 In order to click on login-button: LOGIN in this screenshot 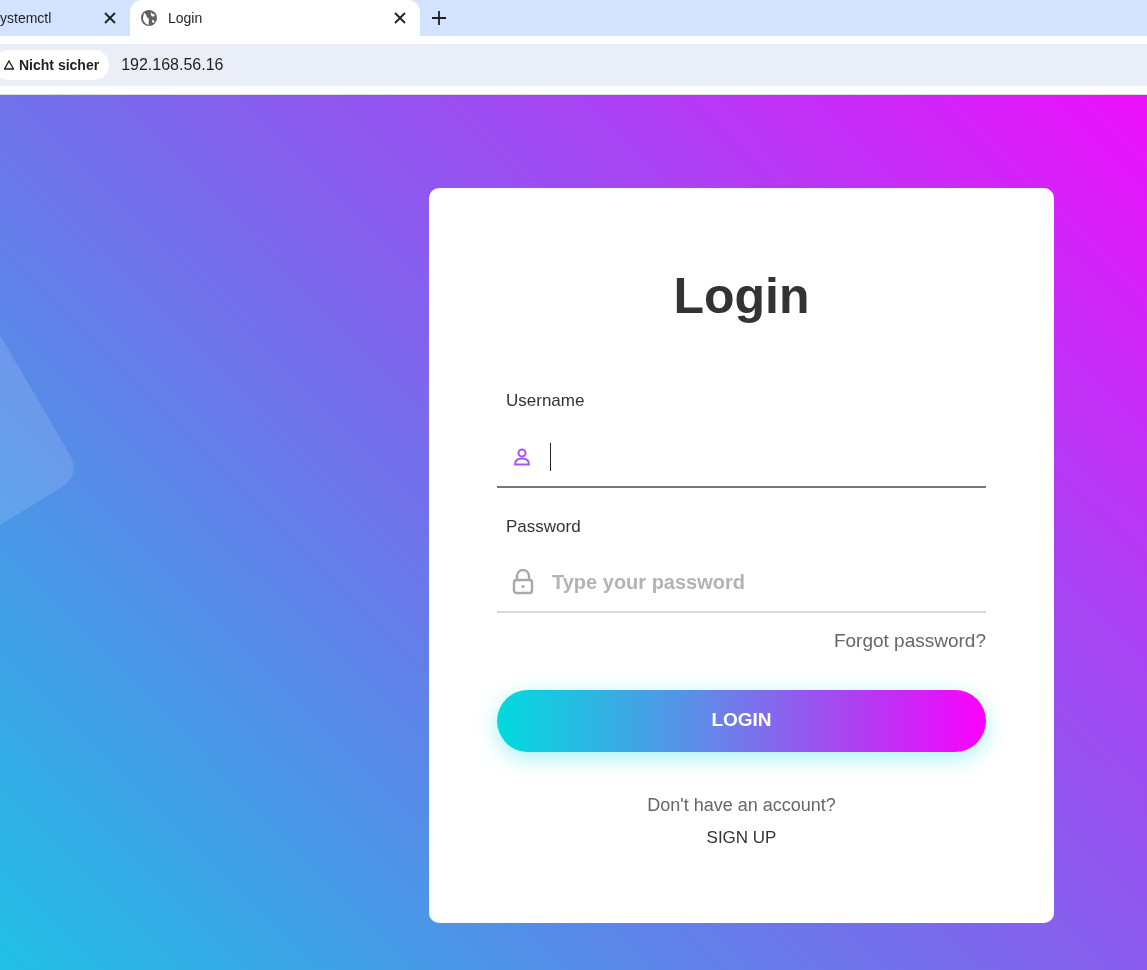, I will do `click(741, 720)`.